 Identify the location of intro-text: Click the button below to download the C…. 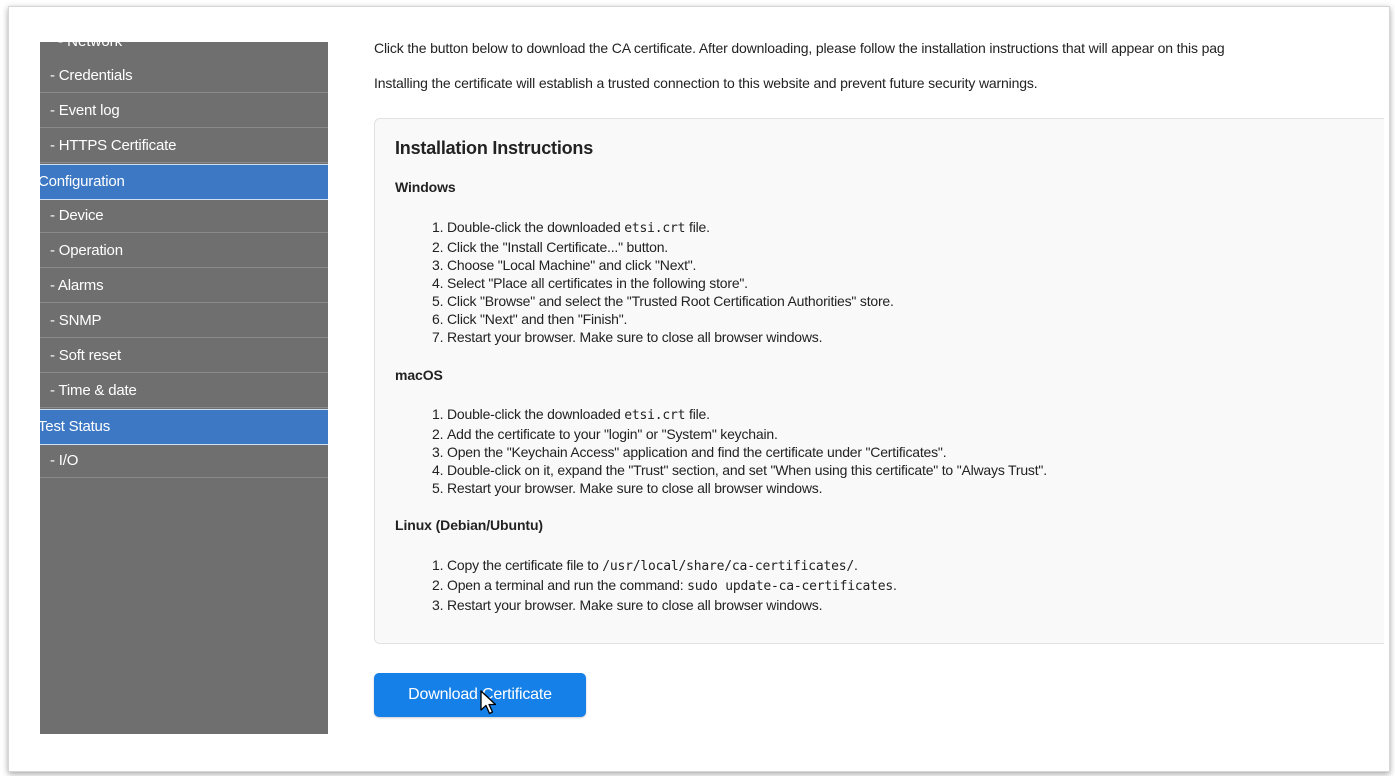
(799, 48).